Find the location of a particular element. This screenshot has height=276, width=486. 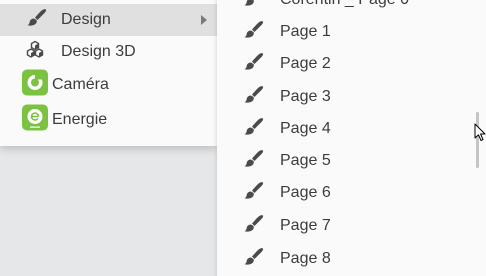

submenu-item-label: Page 3 is located at coordinates (305, 96).